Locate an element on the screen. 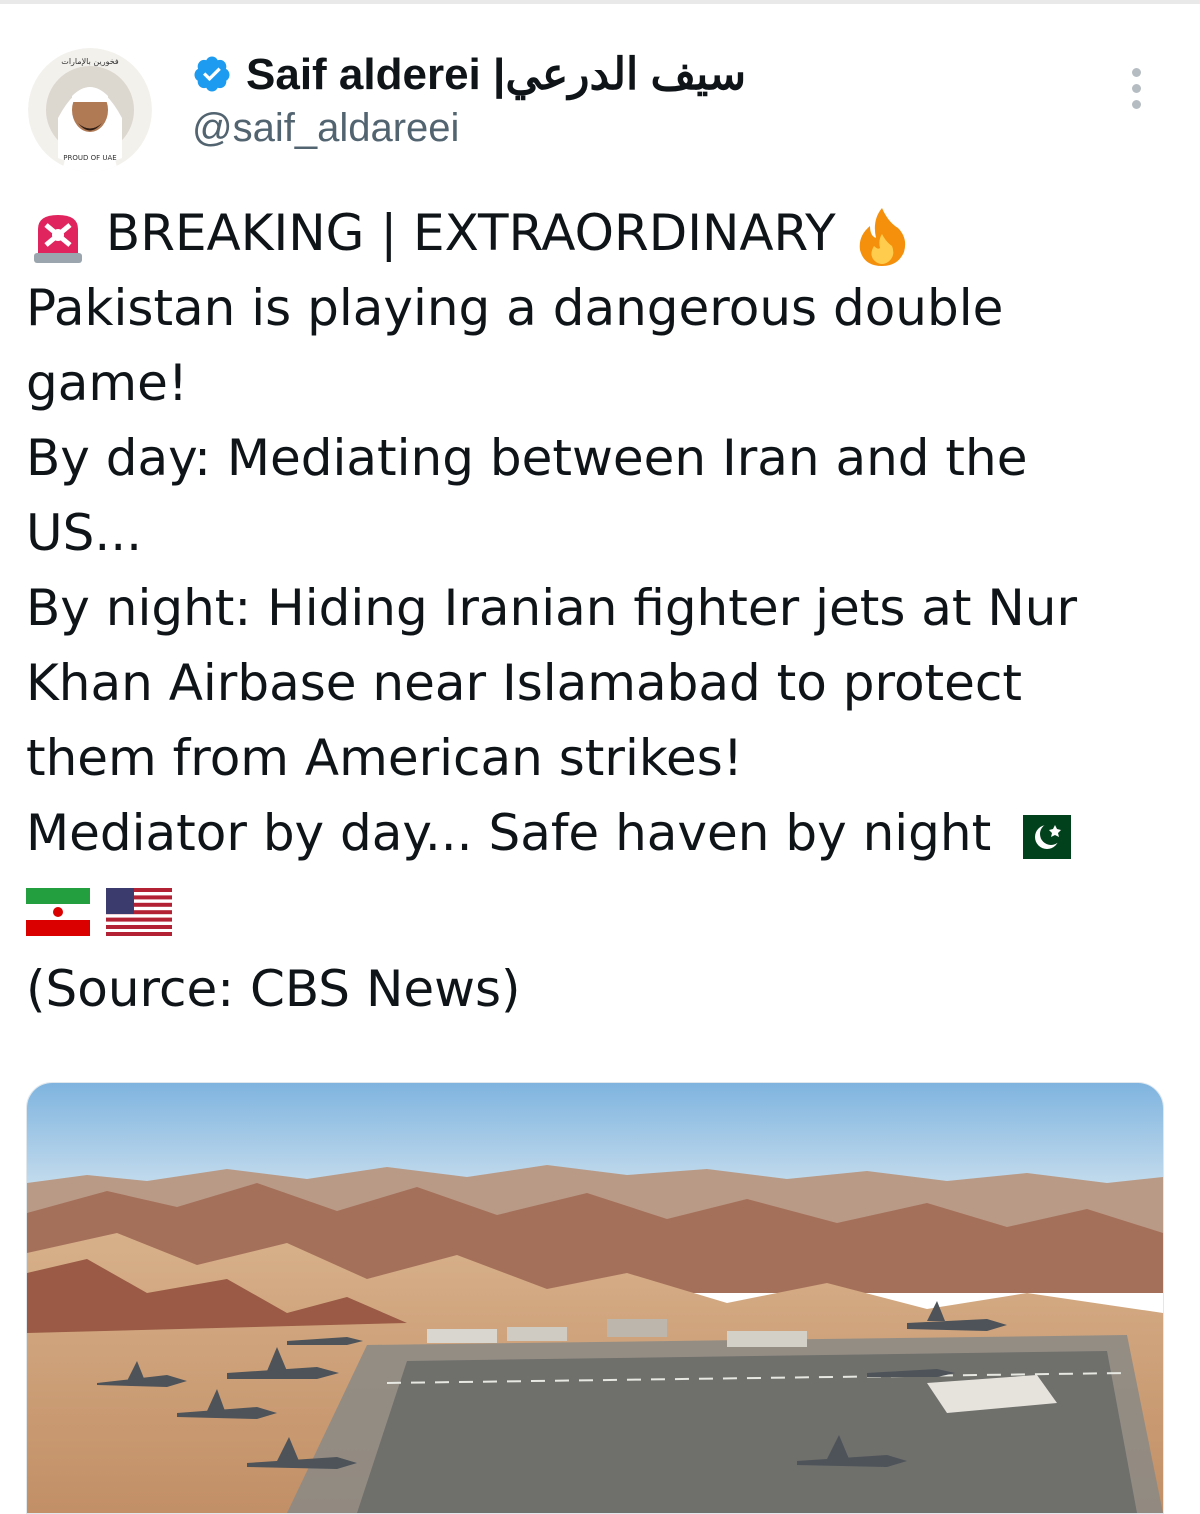 The image size is (1200, 1514). pakistan-flag-icon is located at coordinates (1039, 836).